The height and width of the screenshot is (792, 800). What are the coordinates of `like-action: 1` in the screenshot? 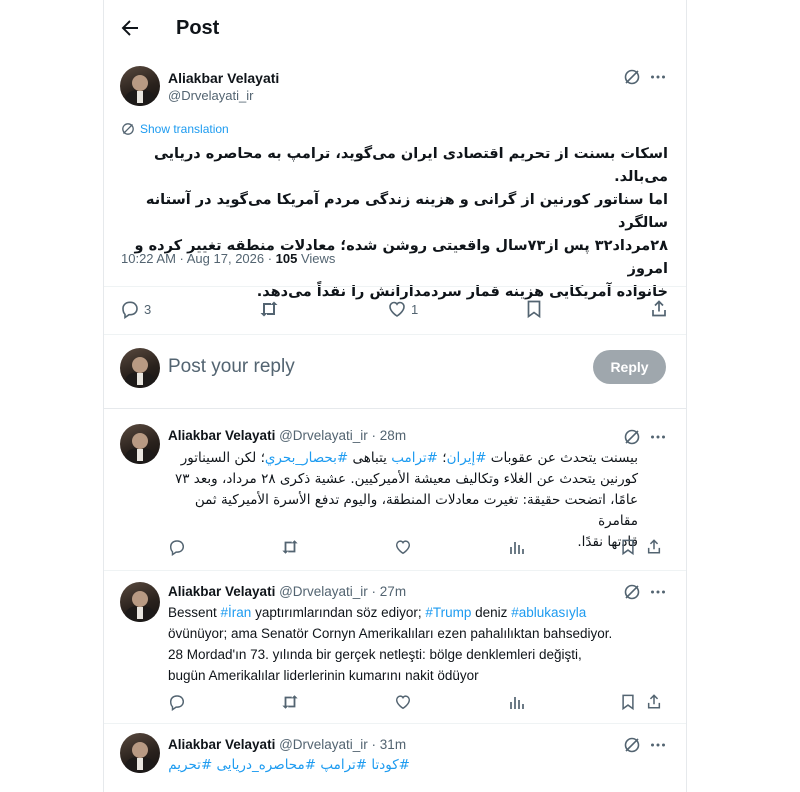 It's located at (402, 309).